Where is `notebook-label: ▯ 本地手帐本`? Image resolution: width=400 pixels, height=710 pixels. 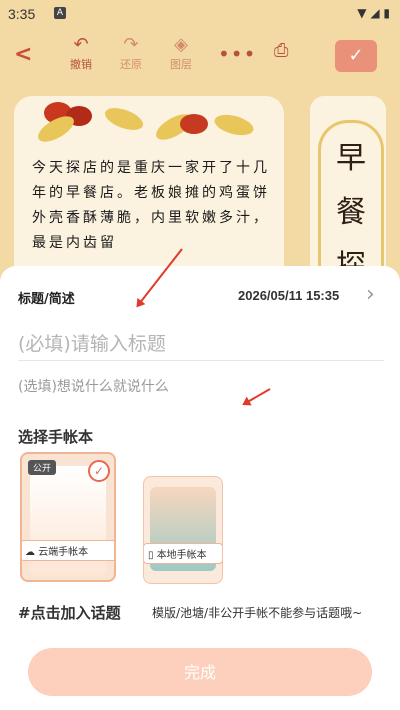
notebook-label: ▯ 本地手帐本 is located at coordinates (183, 553).